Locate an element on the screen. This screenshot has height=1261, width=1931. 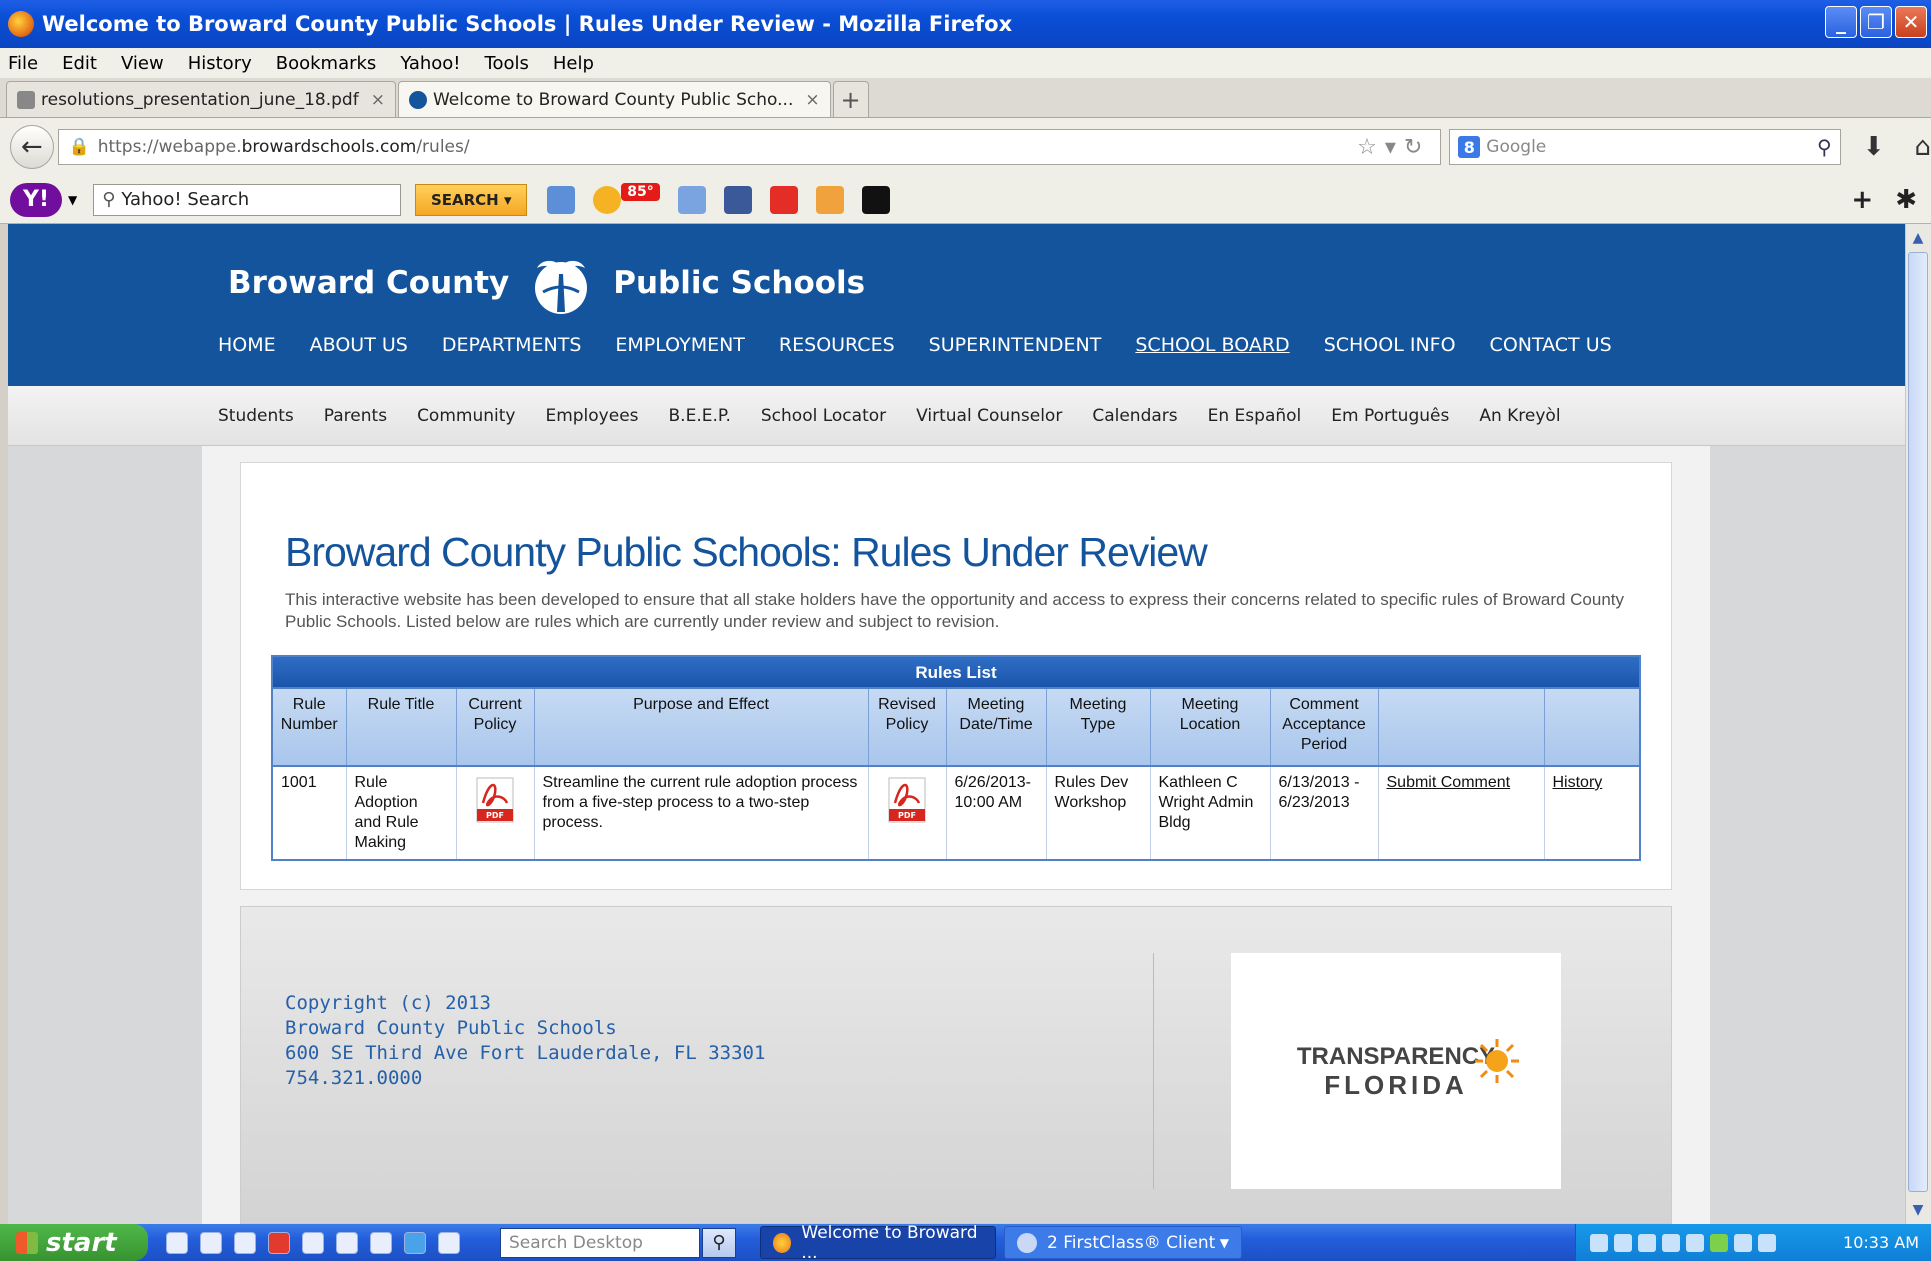
nav-about-us: ABOUT US is located at coordinates (359, 345).